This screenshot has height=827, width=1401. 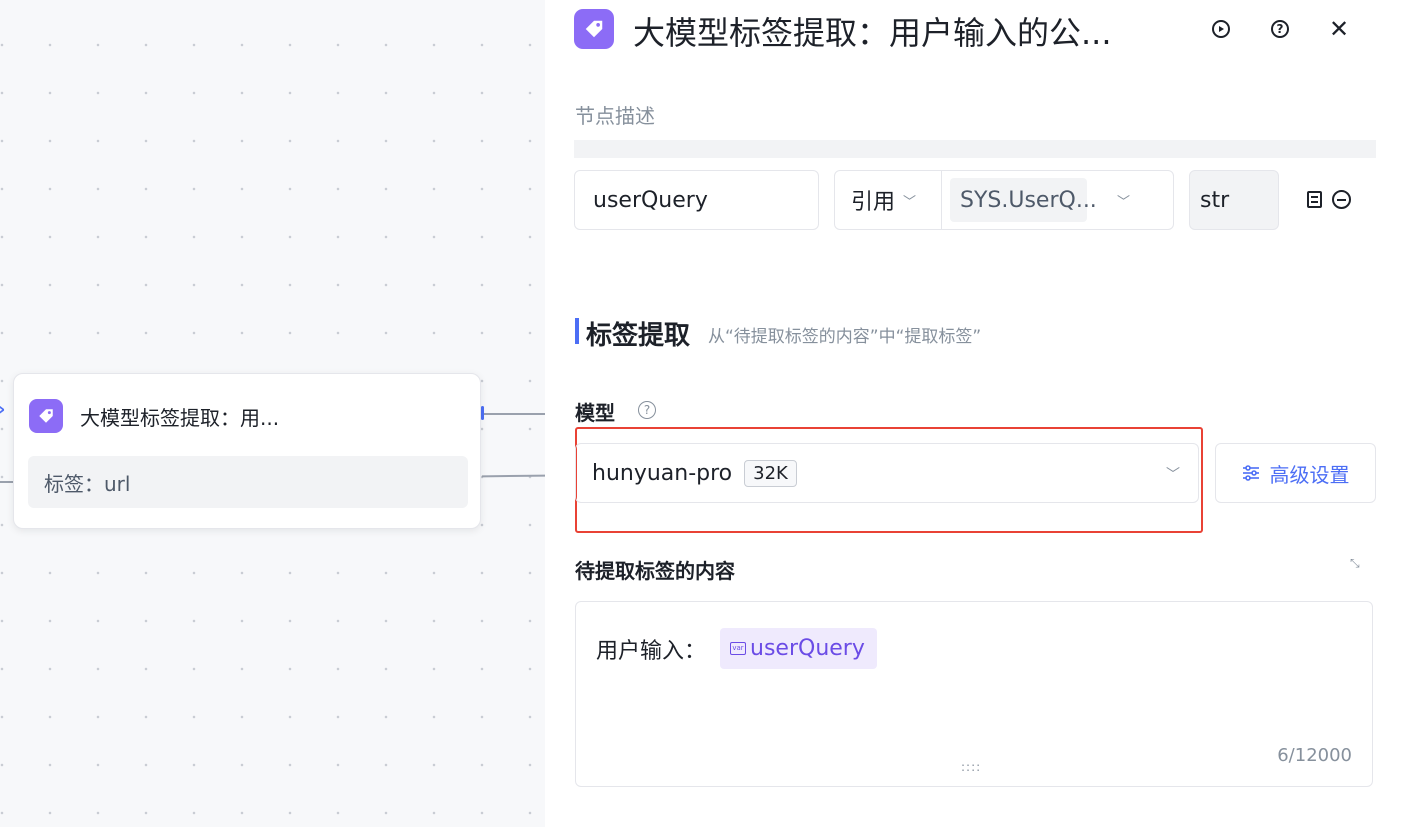 What do you see at coordinates (247, 451) in the screenshot?
I see `workflow-node: 大模型标签提取：用... 标签：url` at bounding box center [247, 451].